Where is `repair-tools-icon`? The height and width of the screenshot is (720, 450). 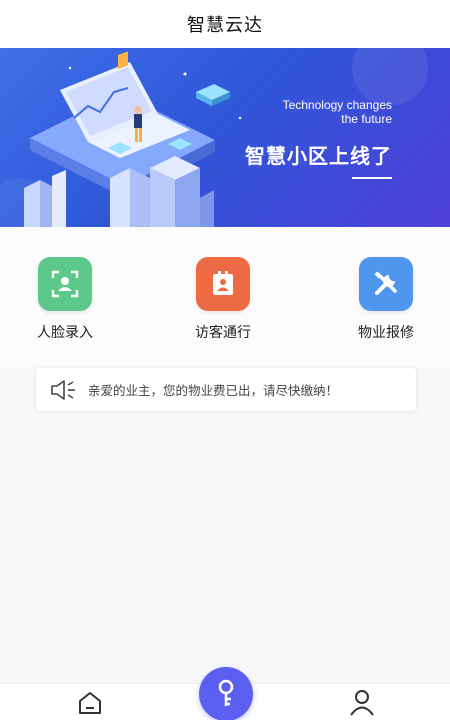 repair-tools-icon is located at coordinates (386, 284).